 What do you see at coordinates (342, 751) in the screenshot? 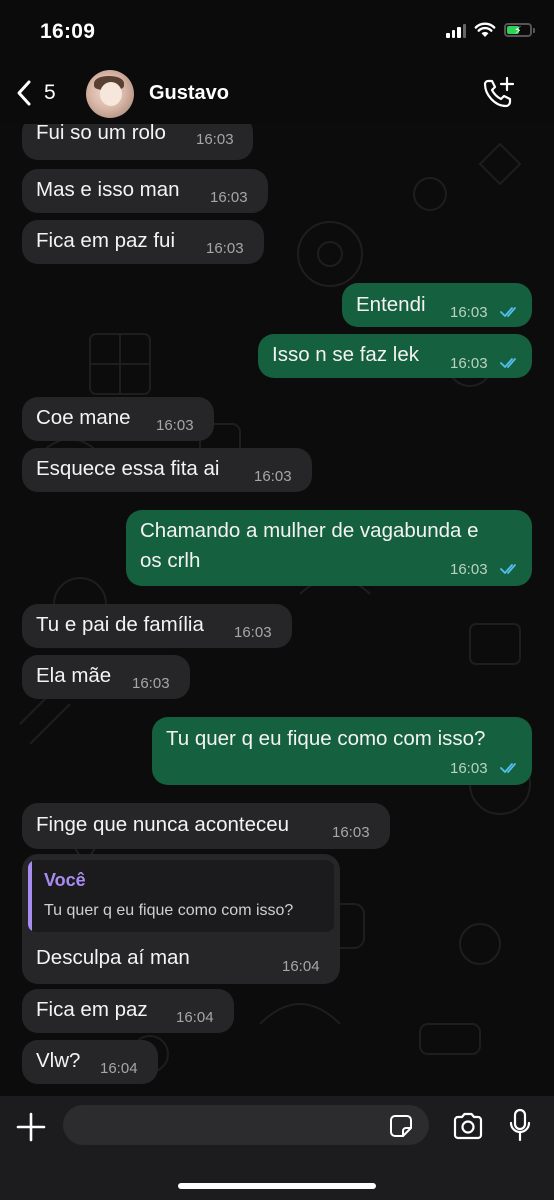
I see `message-outgoing: Tu quer q eu fique como com isso? 16:03` at bounding box center [342, 751].